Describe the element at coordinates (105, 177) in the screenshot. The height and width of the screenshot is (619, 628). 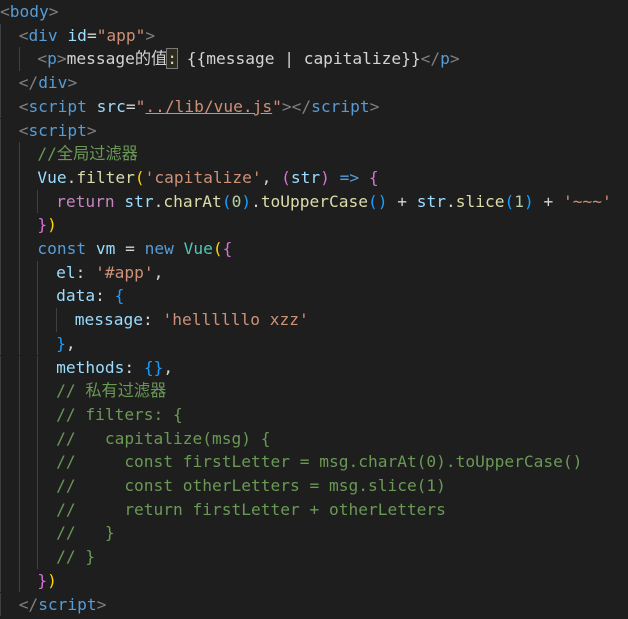
I see `code-token: filter` at that location.